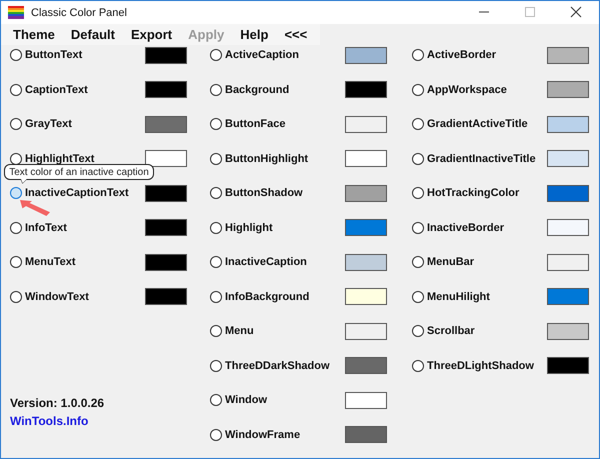 This screenshot has height=459, width=600. I want to click on color-name: CaptionText, so click(57, 90).